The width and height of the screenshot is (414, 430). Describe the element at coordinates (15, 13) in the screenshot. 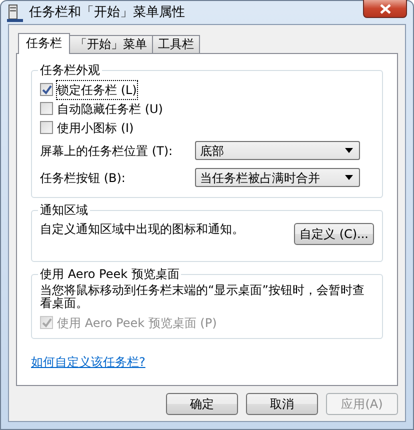

I see `app-icon` at that location.